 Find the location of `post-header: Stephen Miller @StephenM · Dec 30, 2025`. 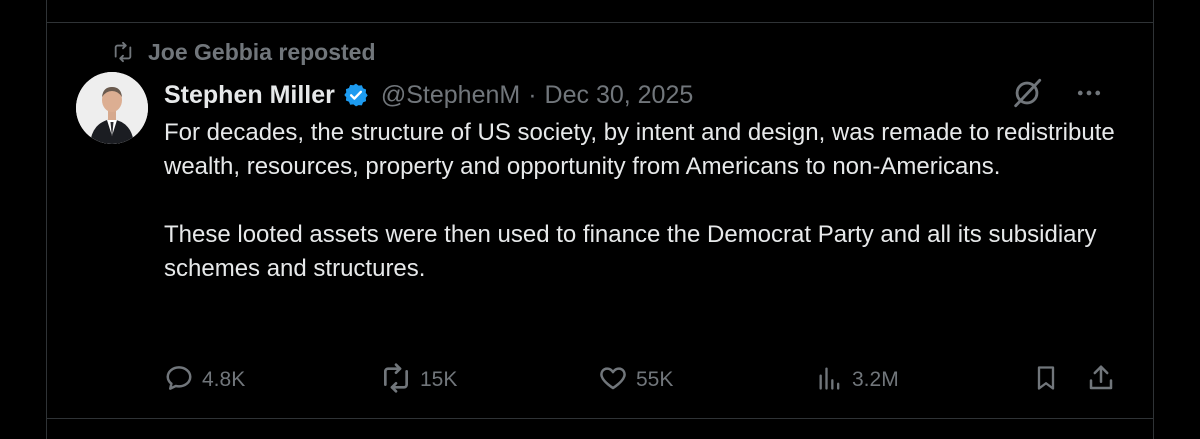

post-header: Stephen Miller @StephenM · Dec 30, 2025 is located at coordinates (428, 95).